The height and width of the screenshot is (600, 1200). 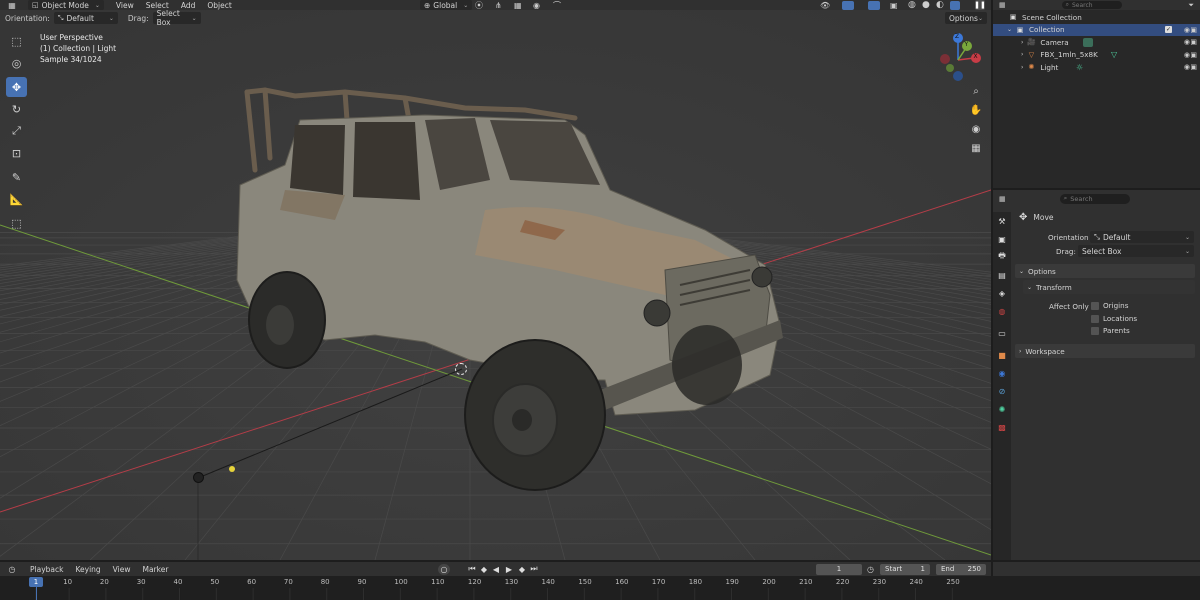 I want to click on perspective-grid-icon: ▦, so click(x=976, y=148).